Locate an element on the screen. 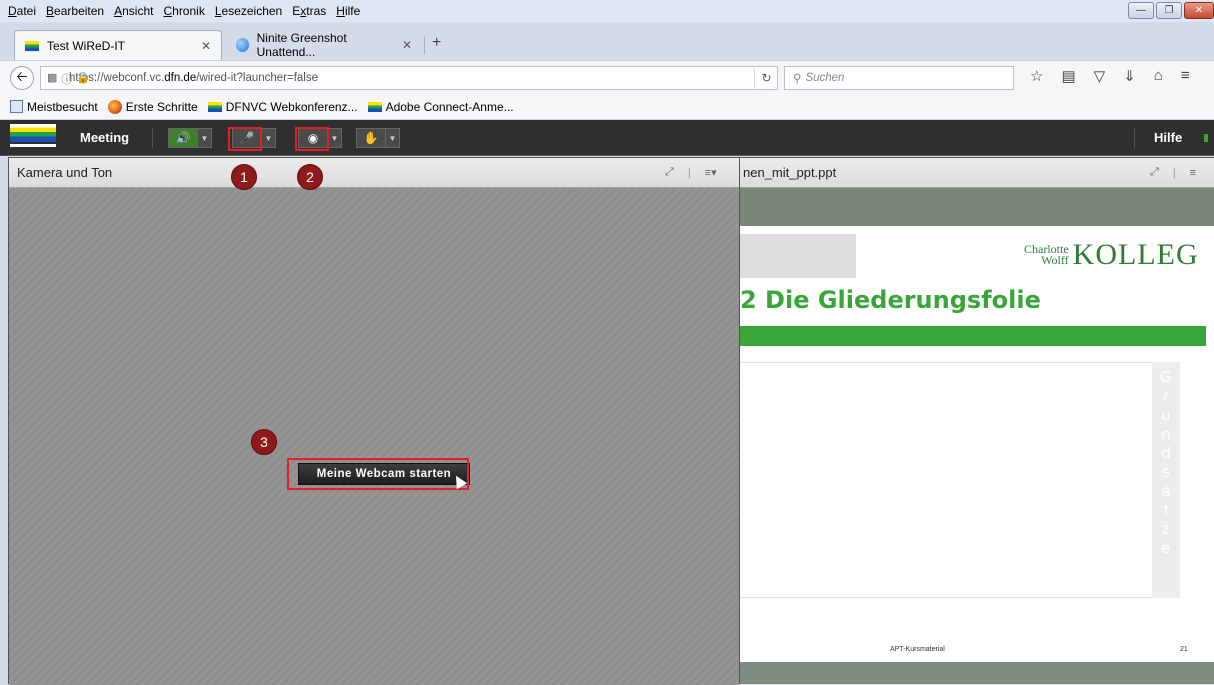 The width and height of the screenshot is (1214, 685). lock-icon: 🔒 is located at coordinates (83, 78).